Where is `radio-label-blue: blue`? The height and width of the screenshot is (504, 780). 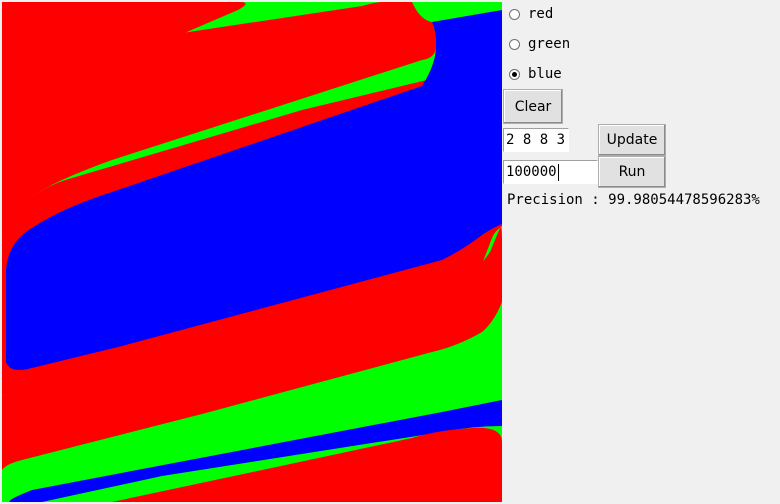 radio-label-blue: blue is located at coordinates (545, 74).